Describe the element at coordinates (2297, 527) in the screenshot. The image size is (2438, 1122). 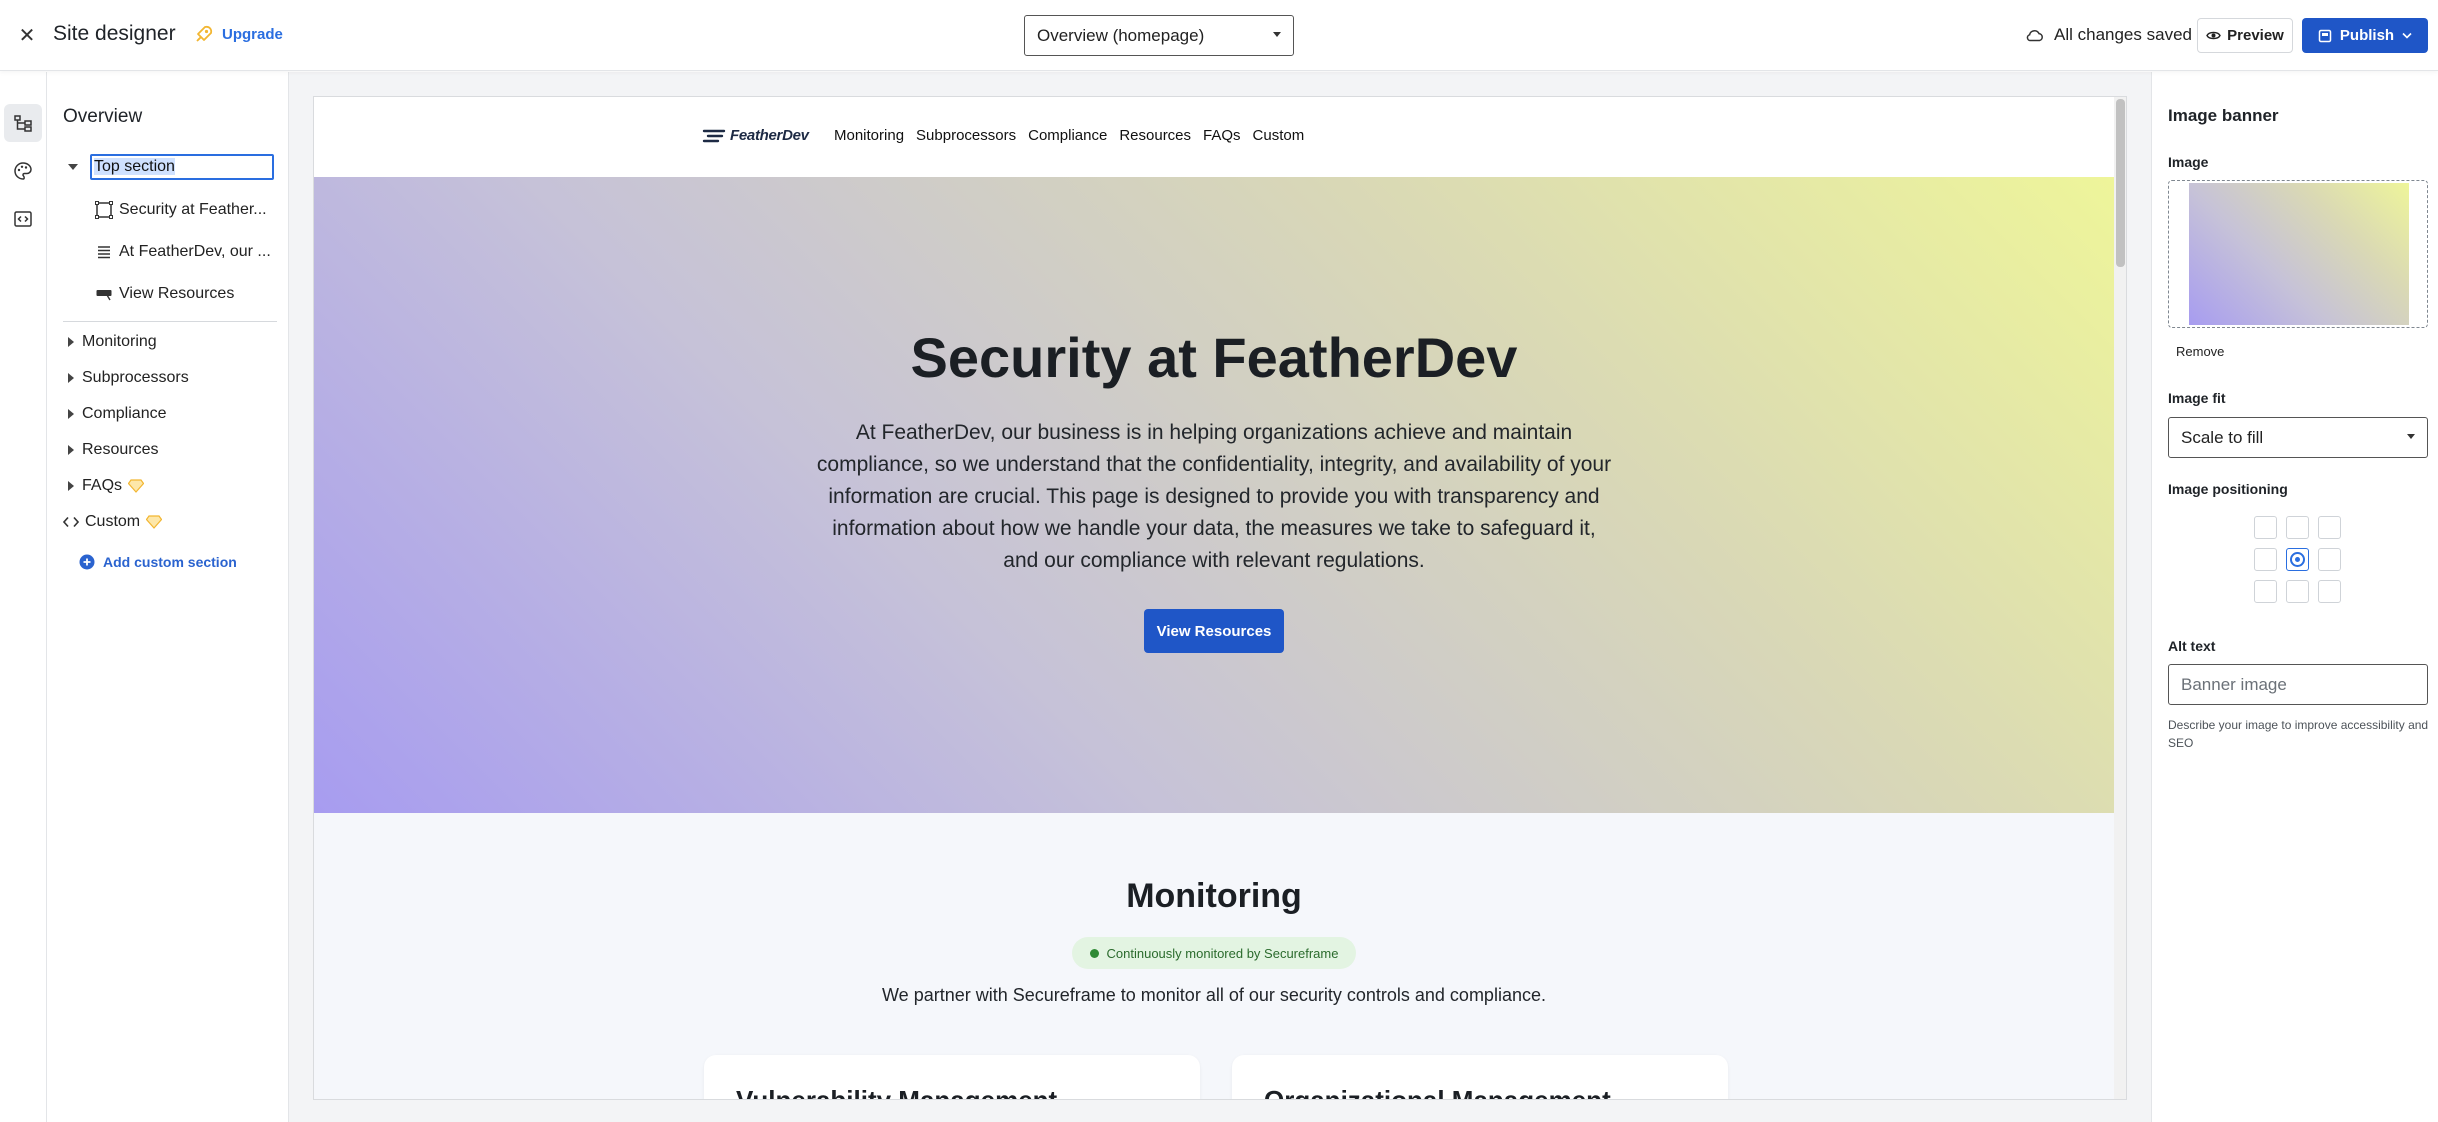
I see `position-top-center` at that location.